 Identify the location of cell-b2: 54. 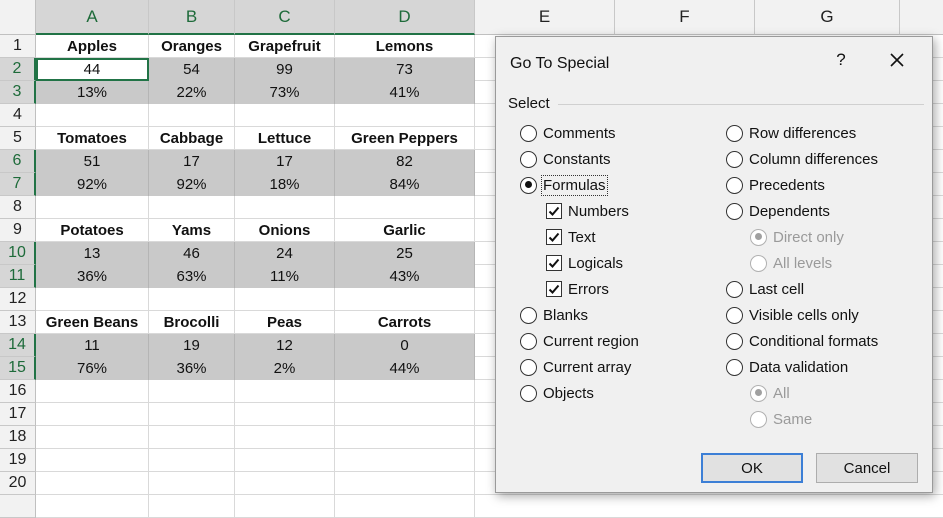
(192, 69).